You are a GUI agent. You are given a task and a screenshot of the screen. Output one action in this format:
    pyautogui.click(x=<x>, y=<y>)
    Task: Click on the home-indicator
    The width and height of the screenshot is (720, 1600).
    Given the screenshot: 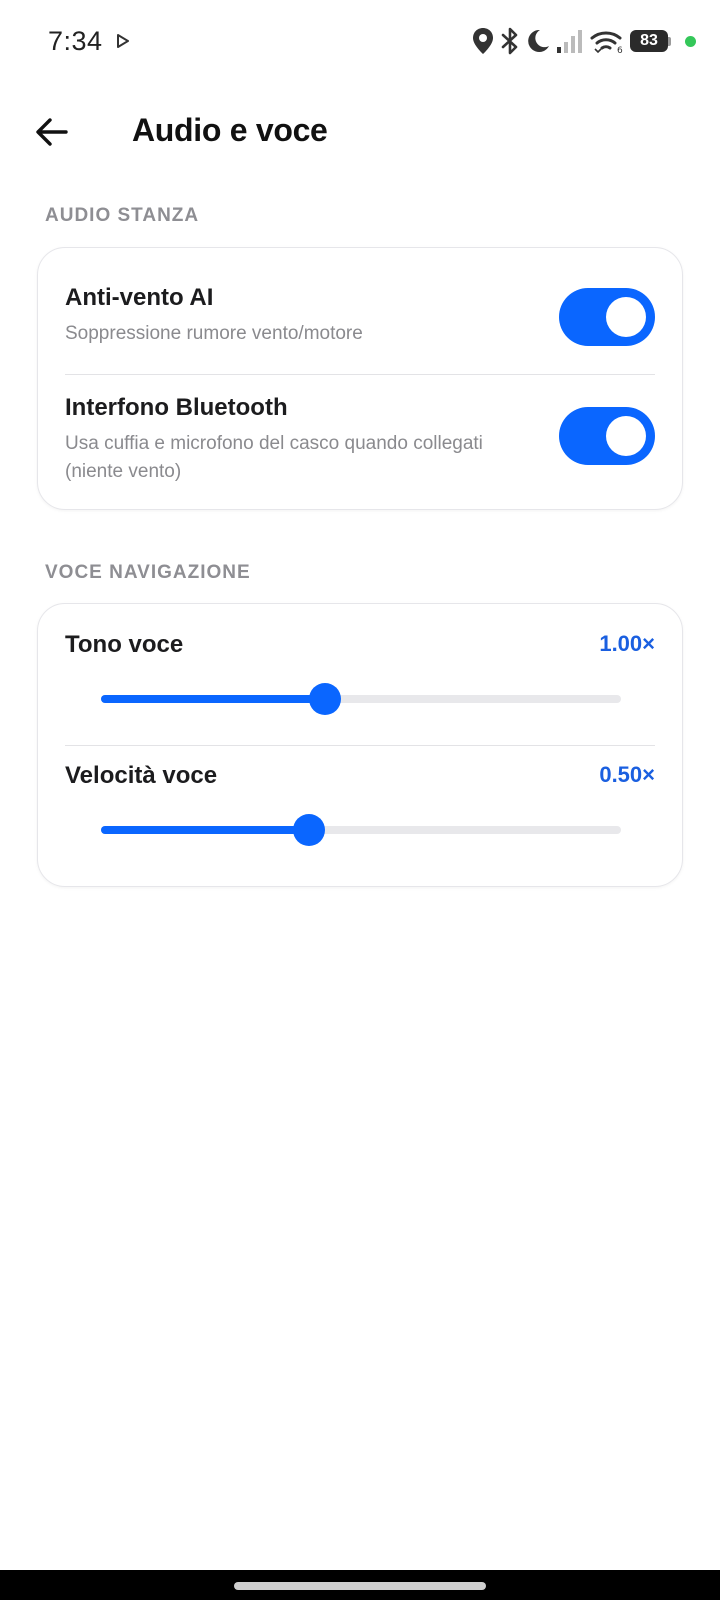 What is the action you would take?
    pyautogui.click(x=360, y=1586)
    